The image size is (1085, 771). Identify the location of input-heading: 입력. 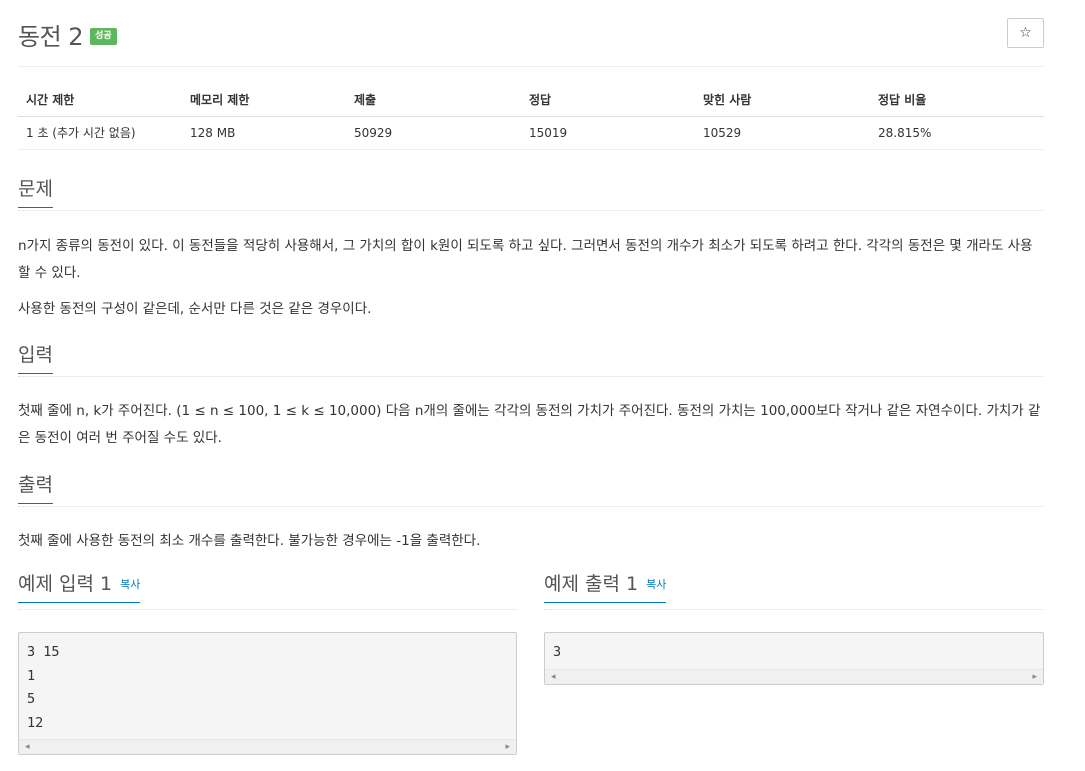
(35, 360).